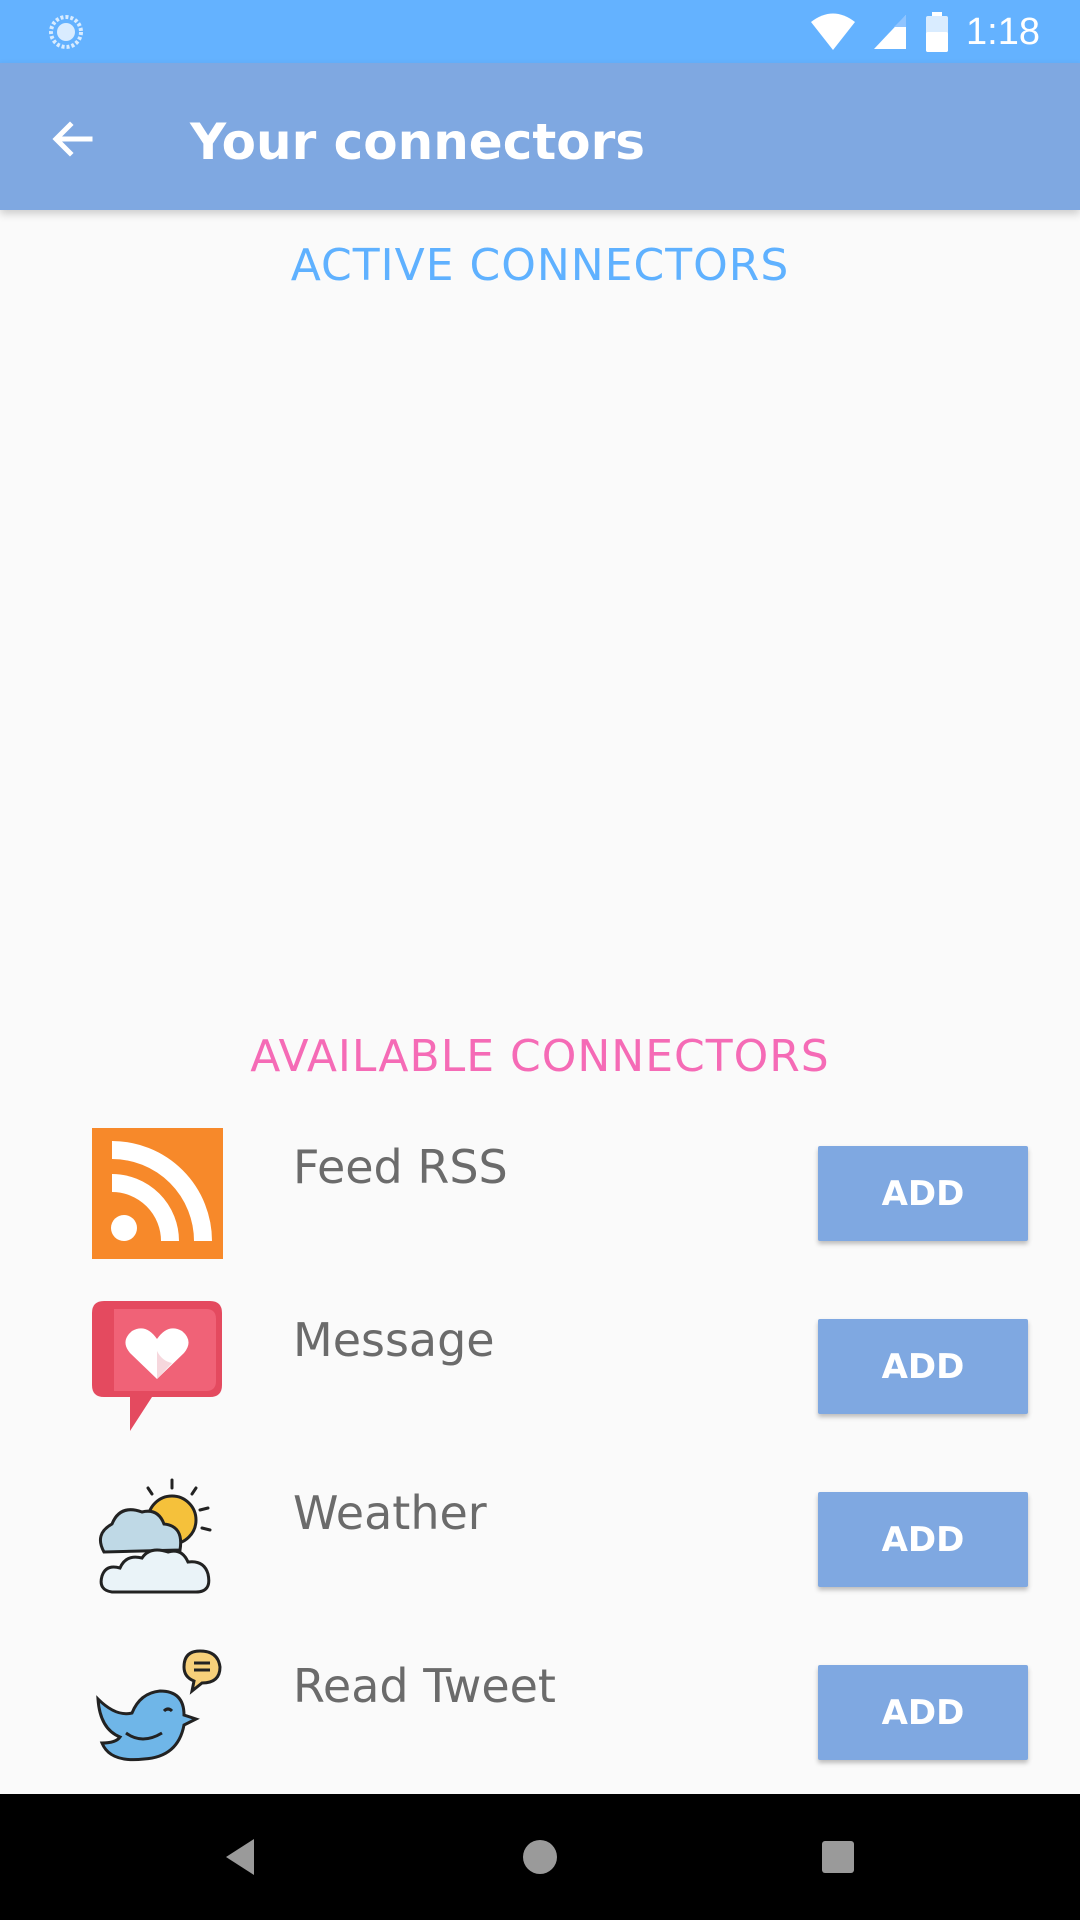  What do you see at coordinates (157, 1366) in the screenshot?
I see `heart-message-icon` at bounding box center [157, 1366].